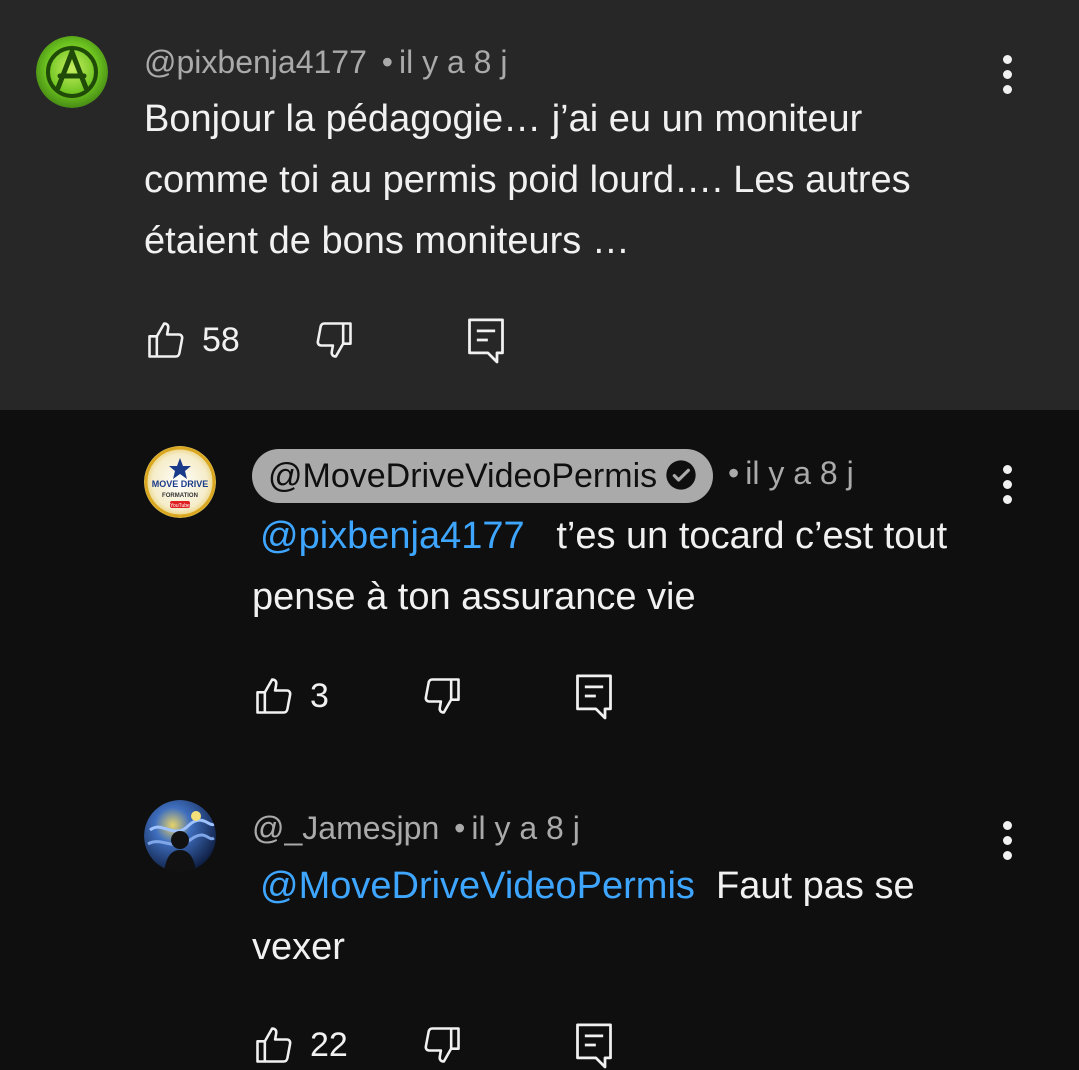 The height and width of the screenshot is (1070, 1079). I want to click on comment-actions: 3, so click(452, 696).